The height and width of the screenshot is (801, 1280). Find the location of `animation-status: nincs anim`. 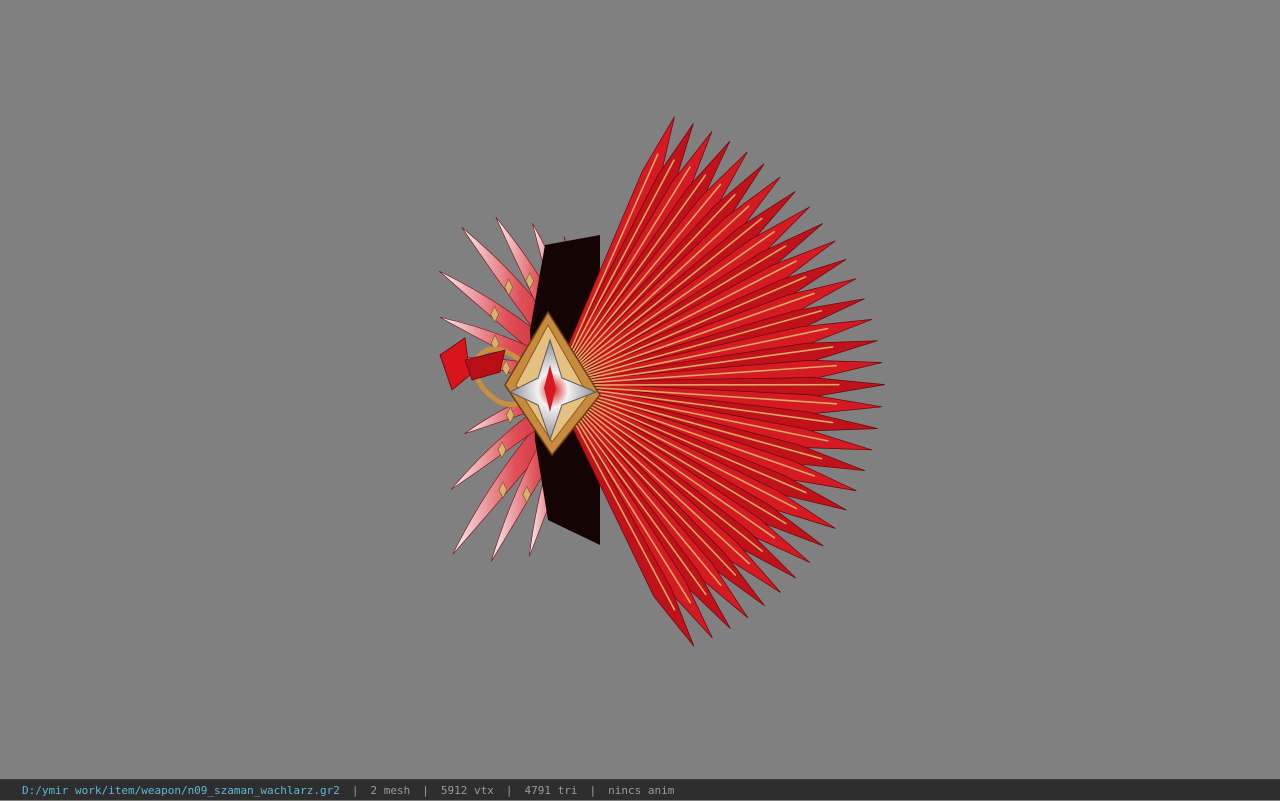

animation-status: nincs anim is located at coordinates (641, 790).